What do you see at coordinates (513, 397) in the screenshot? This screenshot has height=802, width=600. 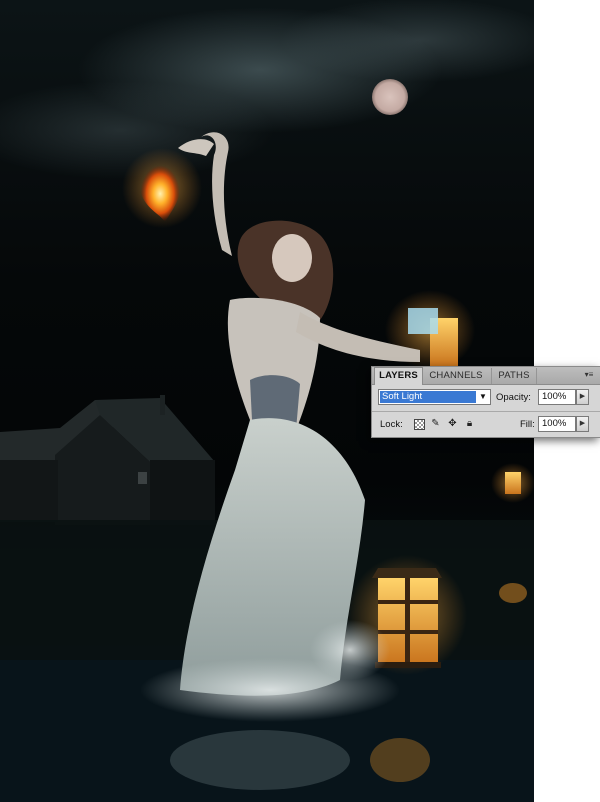 I see `opacity-label: Opacity:` at bounding box center [513, 397].